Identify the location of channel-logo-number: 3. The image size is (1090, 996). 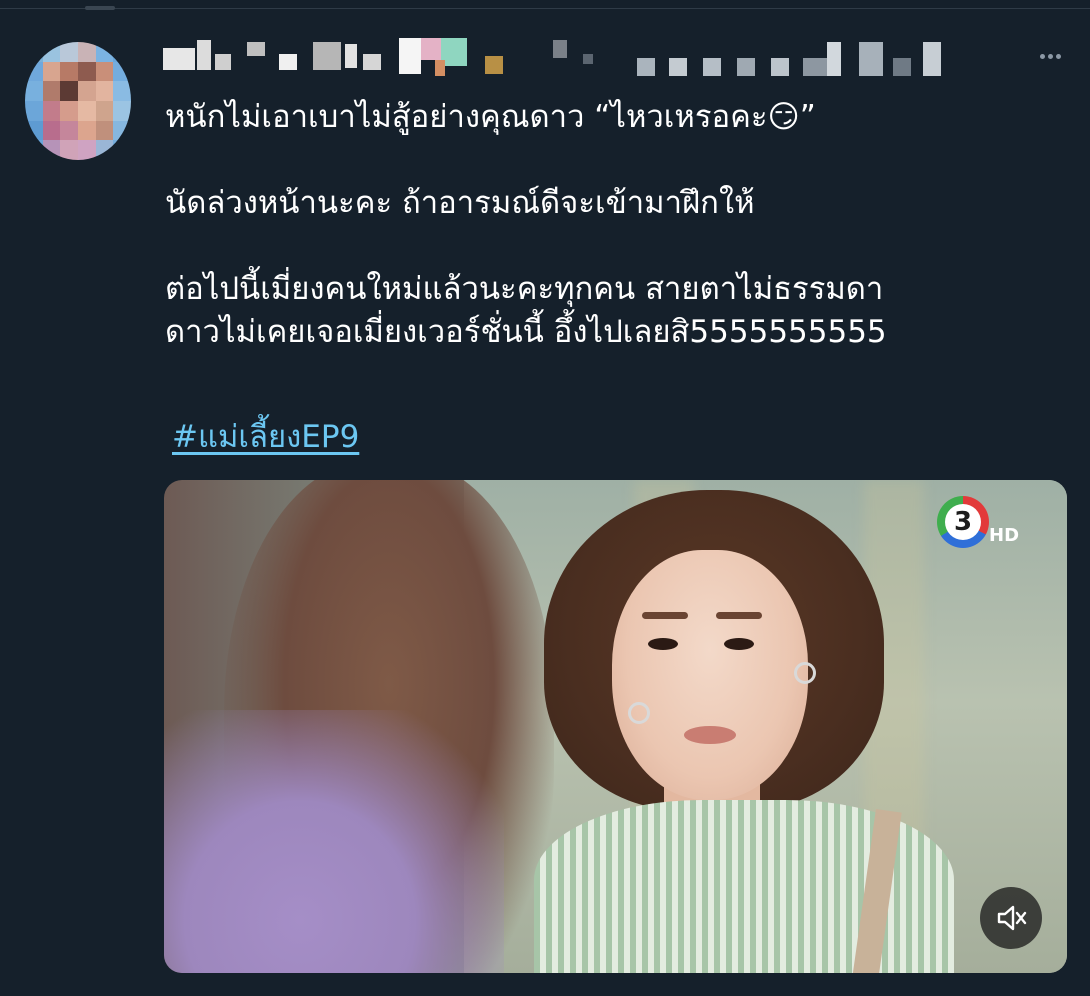
(963, 522).